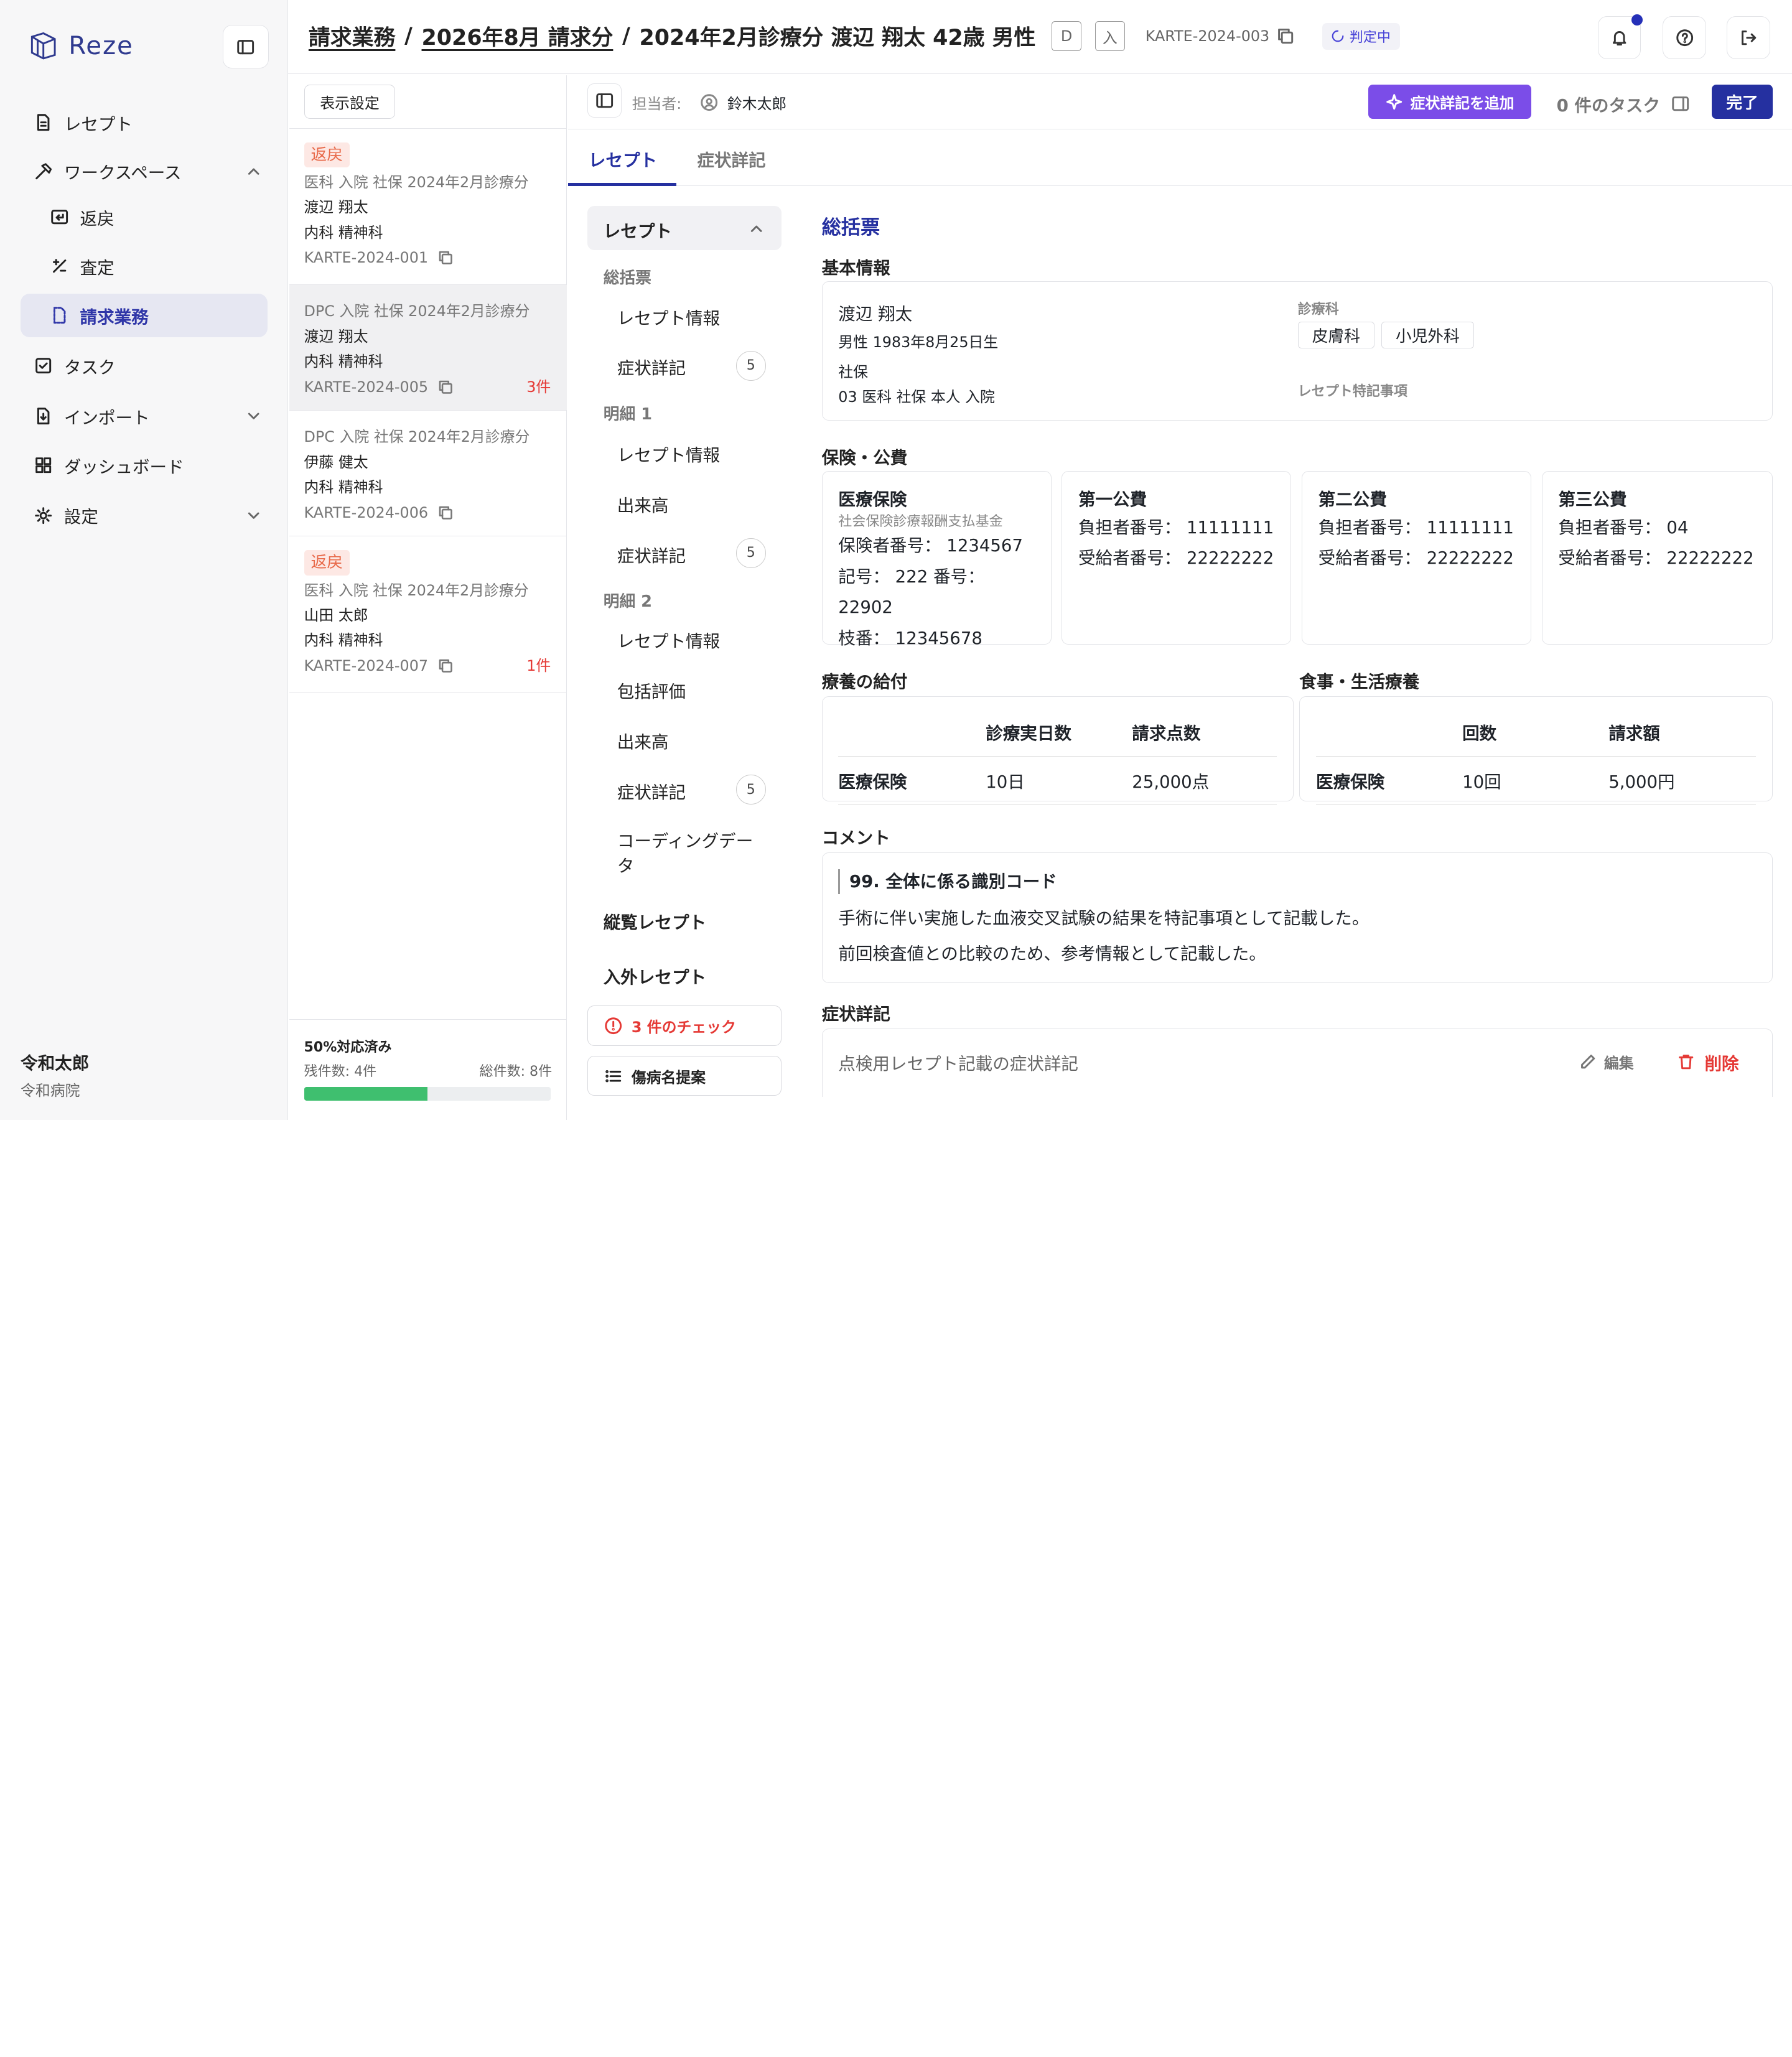 This screenshot has width=1792, height=2057. Describe the element at coordinates (144, 465) in the screenshot. I see `sidebar-item-dashboard: ダッシュボード` at that location.